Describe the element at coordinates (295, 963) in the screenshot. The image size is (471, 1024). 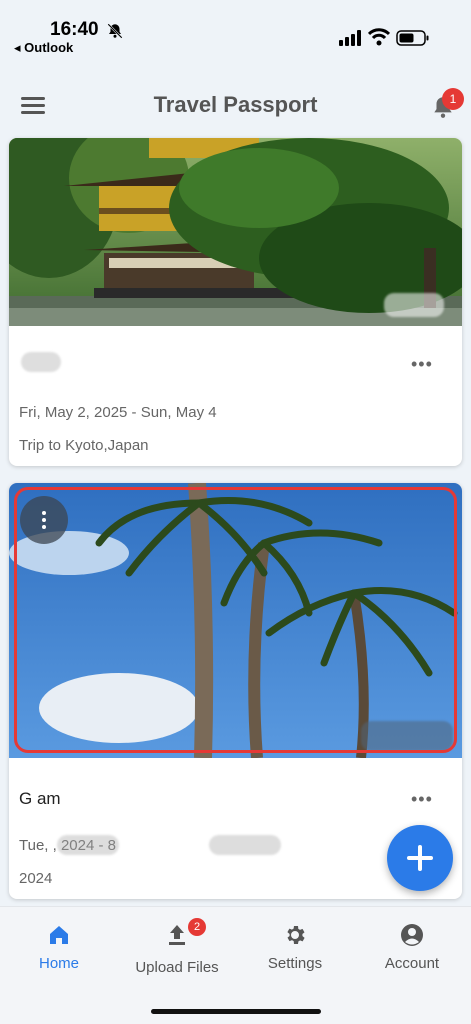
I see `nav-settings-label: Settings` at that location.